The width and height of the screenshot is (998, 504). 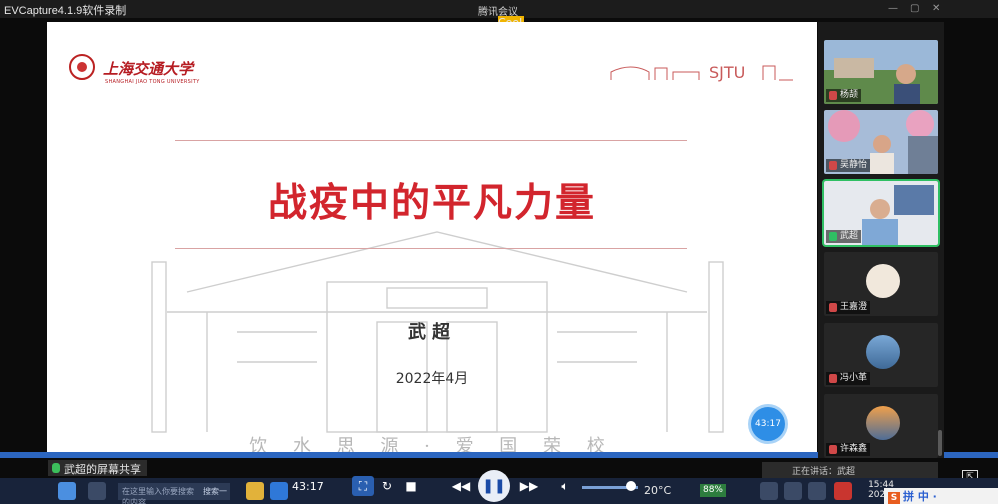 I want to click on speaking-status: 正在讲话：武超, so click(x=850, y=470).